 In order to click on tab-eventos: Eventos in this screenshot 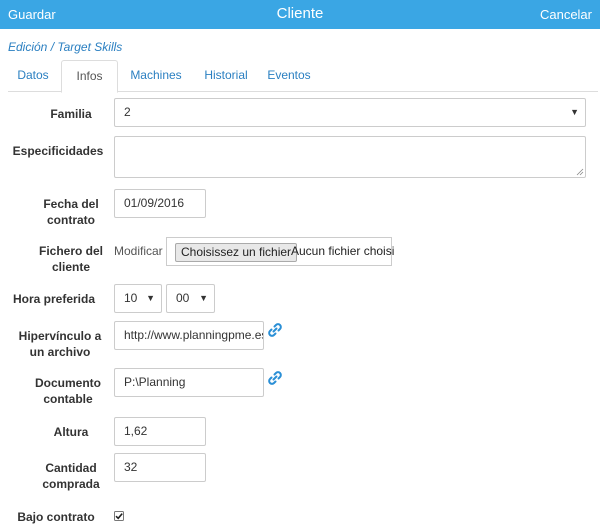, I will do `click(289, 76)`.